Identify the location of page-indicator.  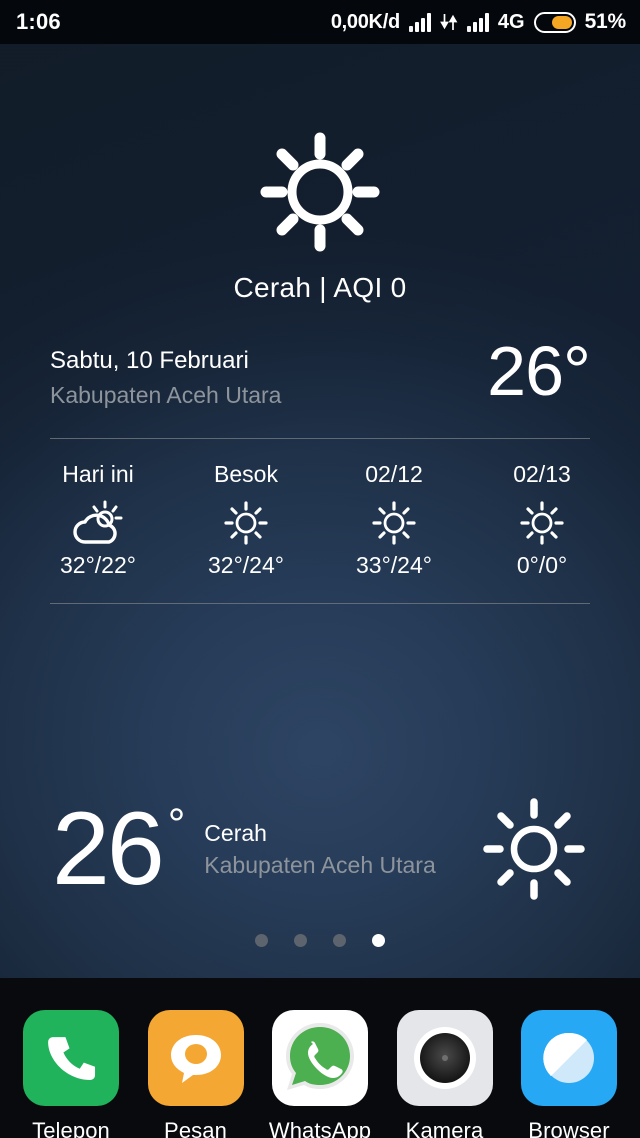
(320, 940).